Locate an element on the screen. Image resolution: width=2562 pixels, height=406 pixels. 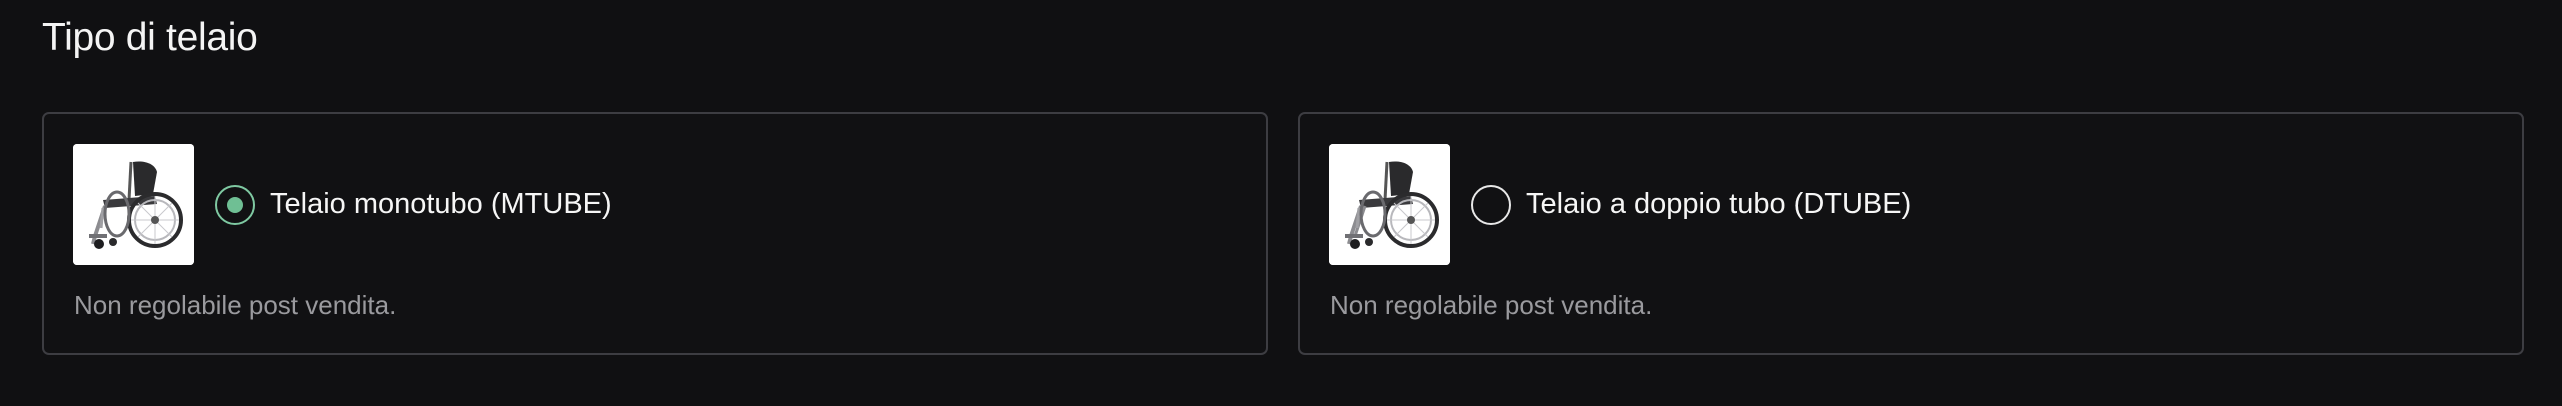
option-note-dtube: Non regolabile post vendita. is located at coordinates (1491, 305).